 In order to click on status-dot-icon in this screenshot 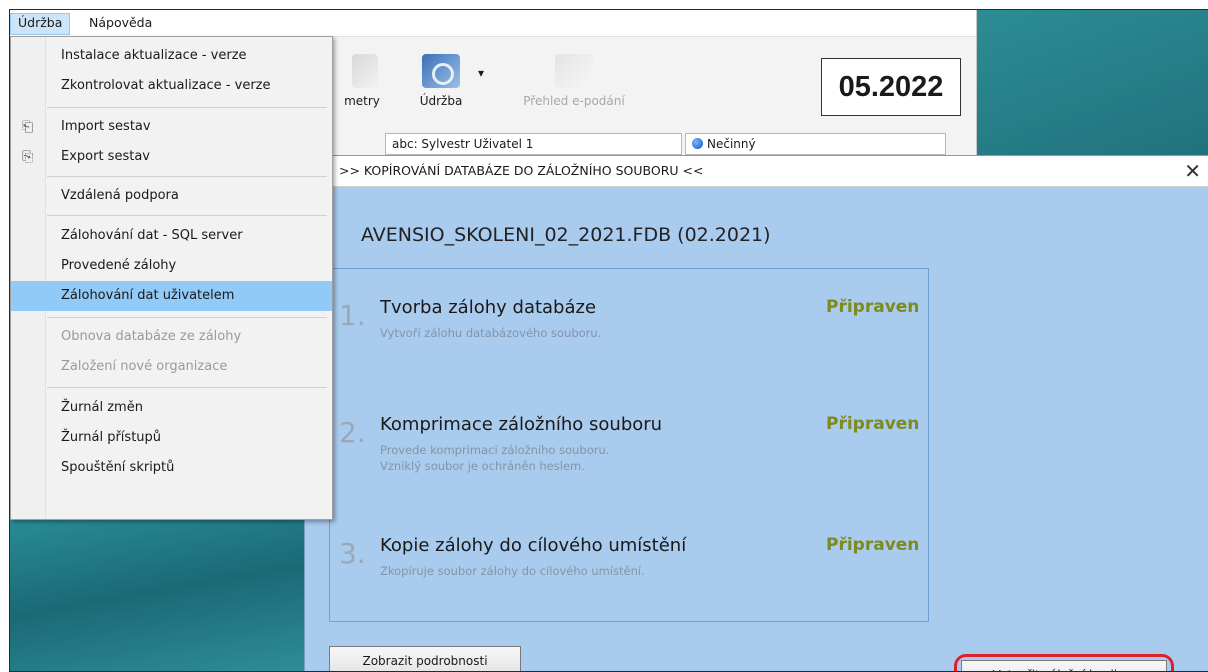, I will do `click(697, 143)`.